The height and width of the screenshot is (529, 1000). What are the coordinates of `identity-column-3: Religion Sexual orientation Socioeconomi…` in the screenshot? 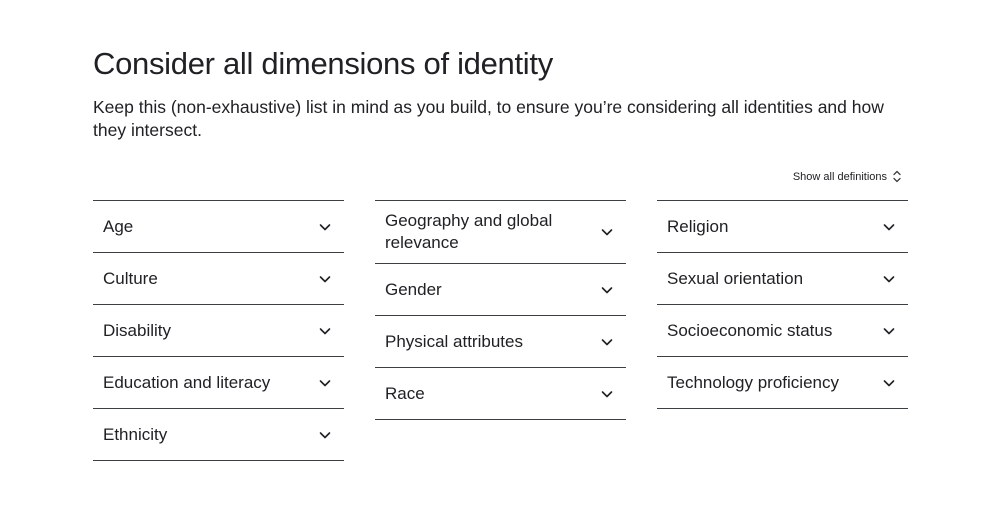 It's located at (782, 330).